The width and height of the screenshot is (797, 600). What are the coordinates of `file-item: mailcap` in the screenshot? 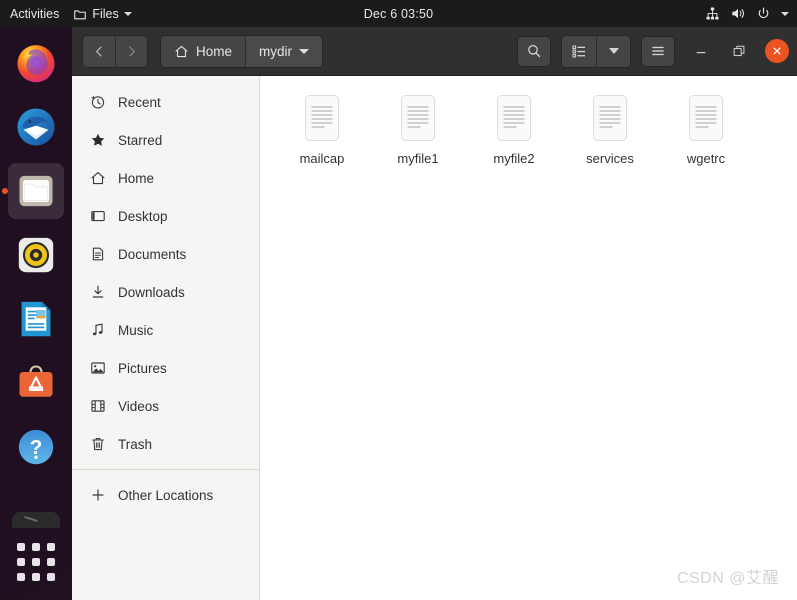 It's located at (322, 131).